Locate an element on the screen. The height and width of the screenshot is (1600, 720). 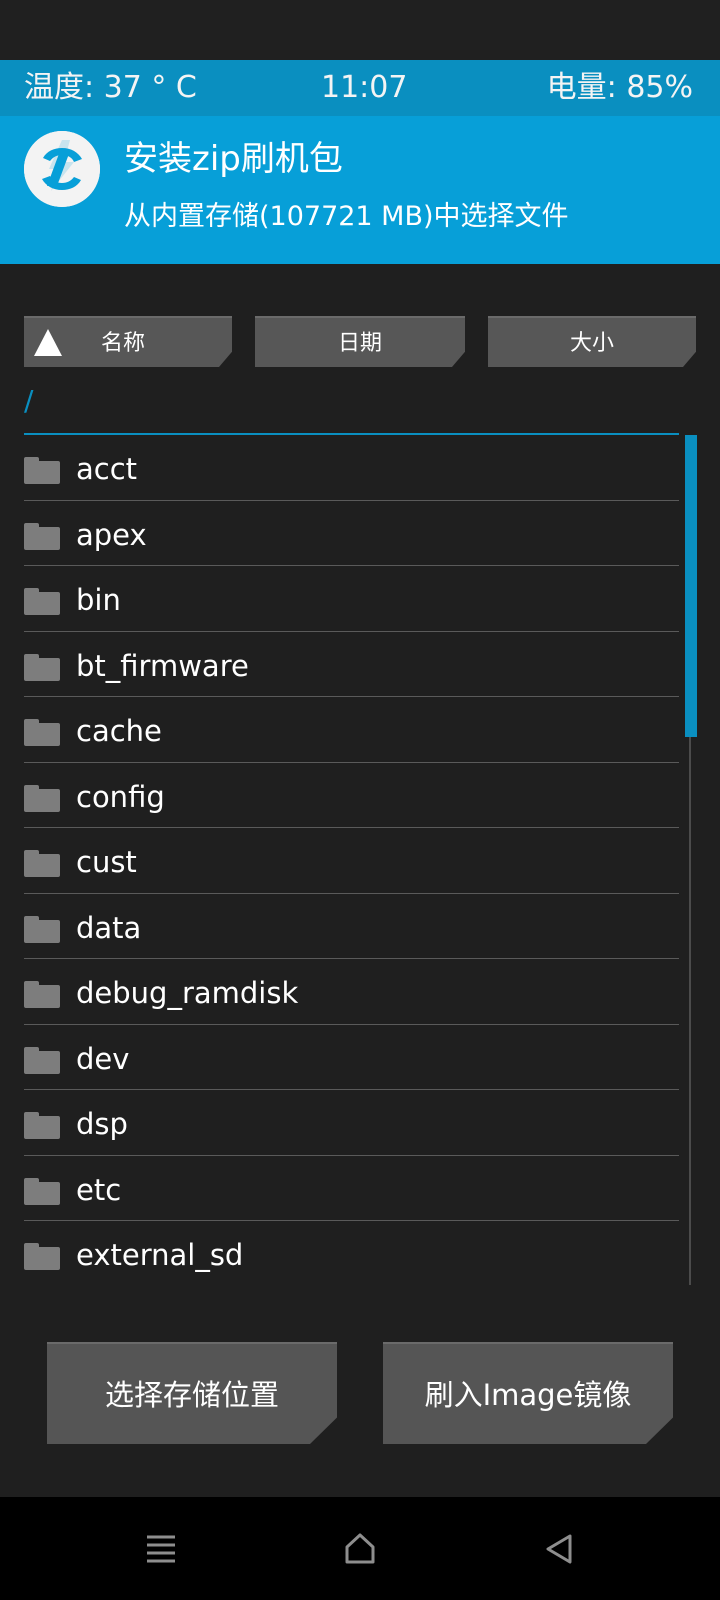
top-system-area is located at coordinates (360, 30).